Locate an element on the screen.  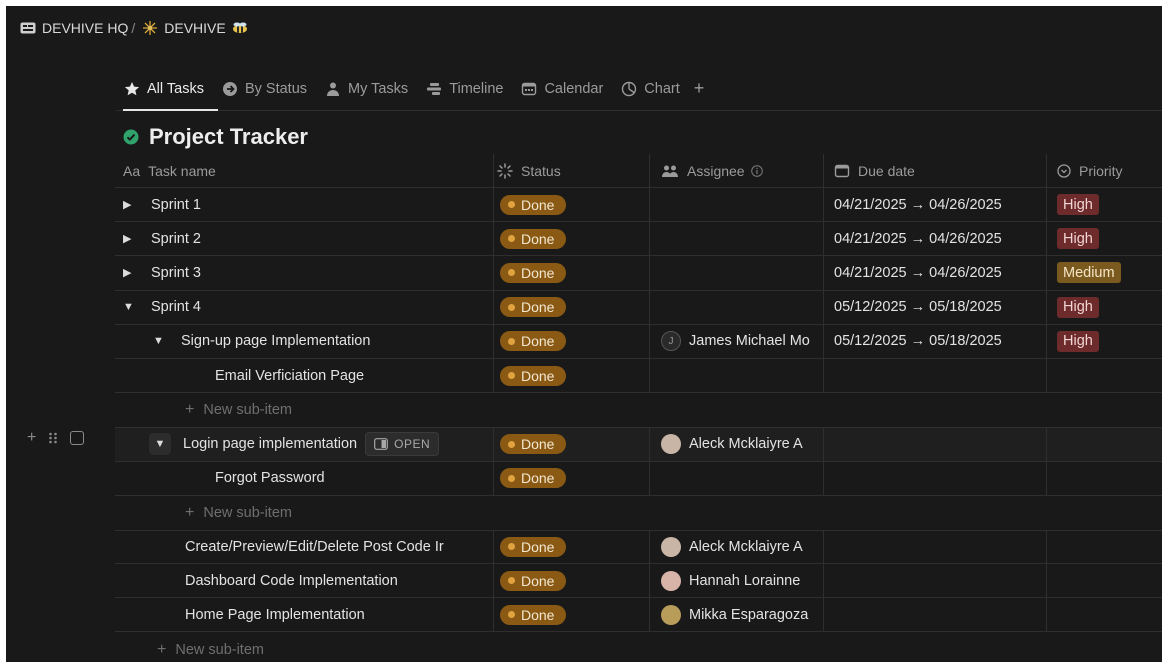
add-row-icon: + is located at coordinates (31, 438).